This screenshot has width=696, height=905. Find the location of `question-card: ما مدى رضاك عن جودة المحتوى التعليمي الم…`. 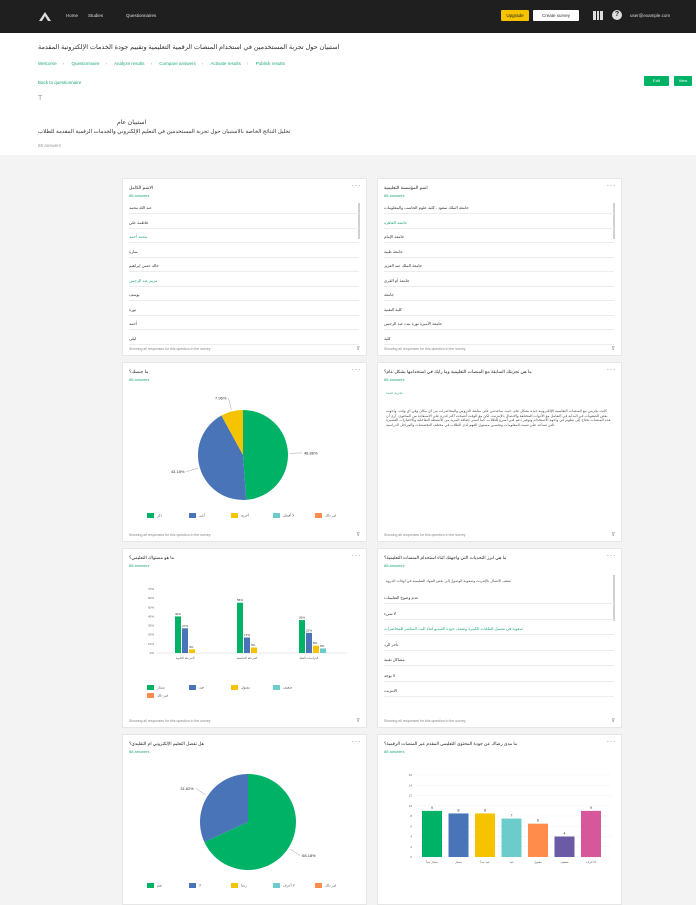

question-card: ما مدى رضاك عن جودة المحتوى التعليمي الم… is located at coordinates (499, 819).